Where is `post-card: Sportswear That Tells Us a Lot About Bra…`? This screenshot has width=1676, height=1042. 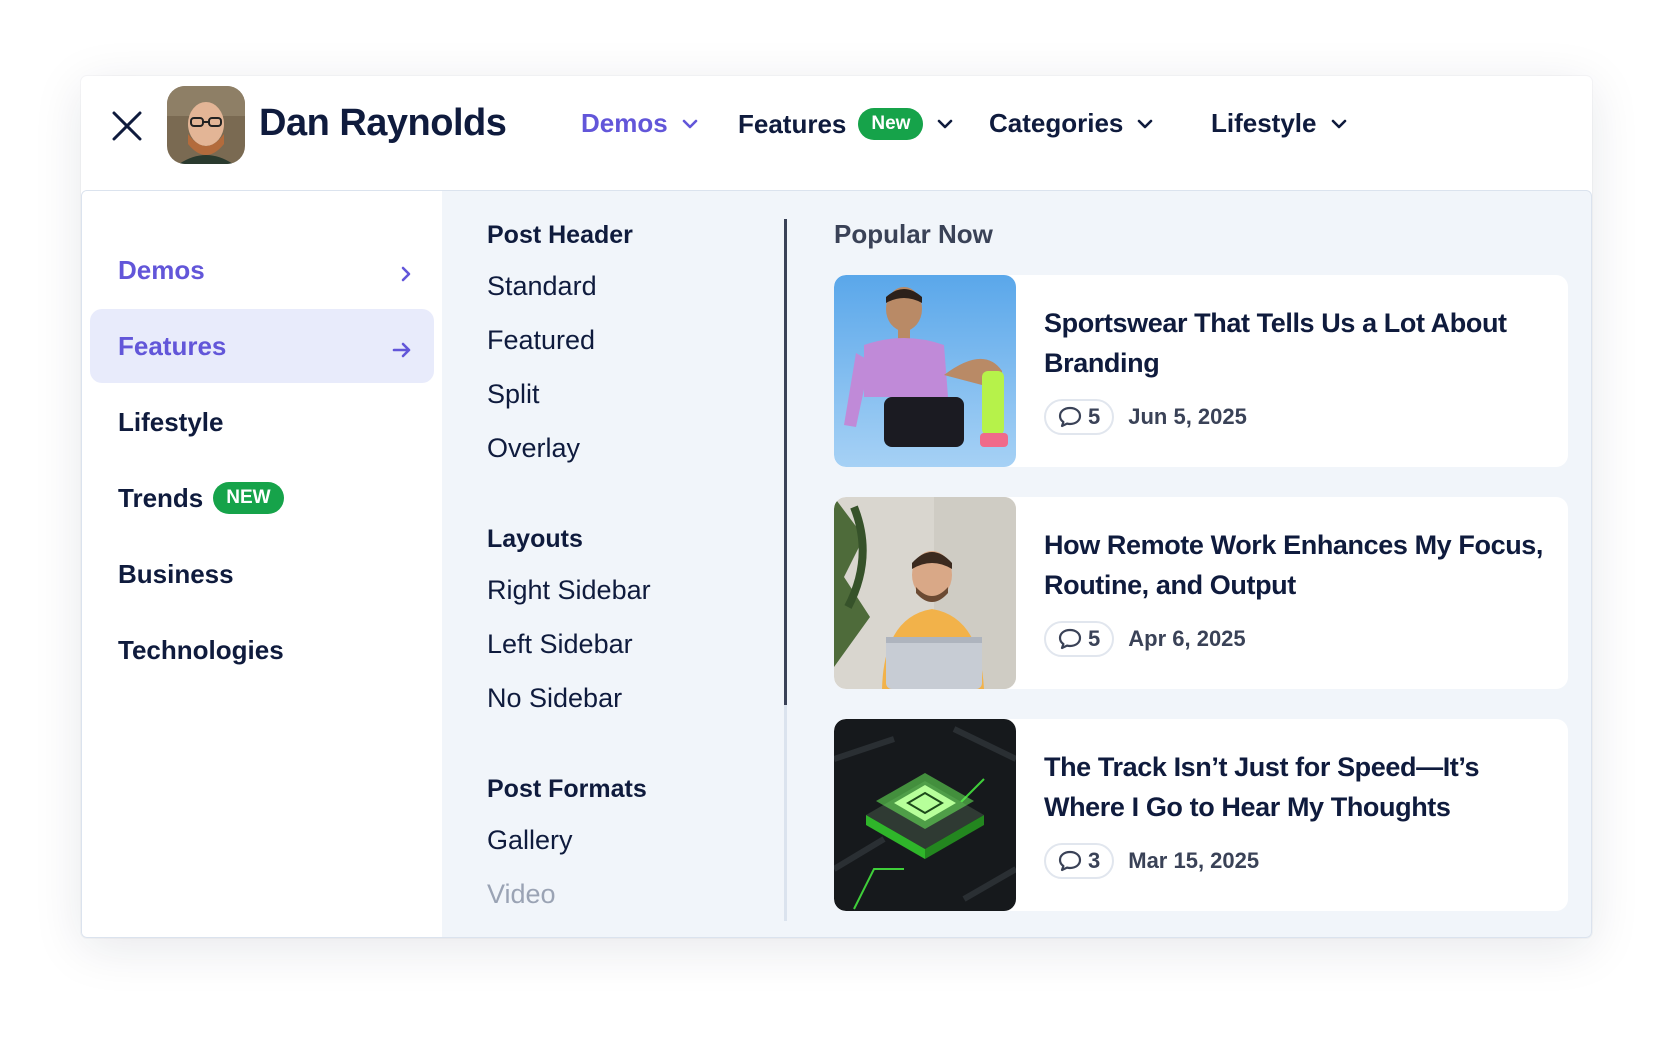
post-card: Sportswear That Tells Us a Lot About Bra… is located at coordinates (1201, 371).